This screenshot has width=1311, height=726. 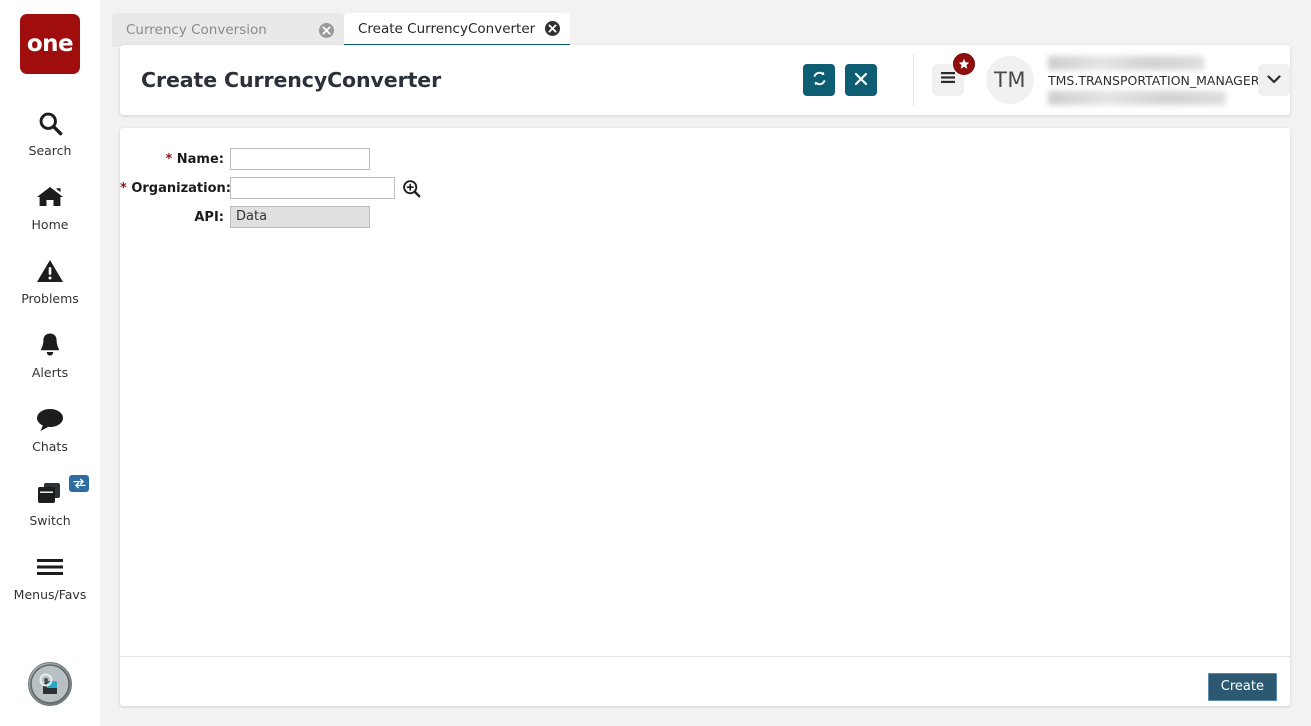 I want to click on refresh-button, so click(x=819, y=80).